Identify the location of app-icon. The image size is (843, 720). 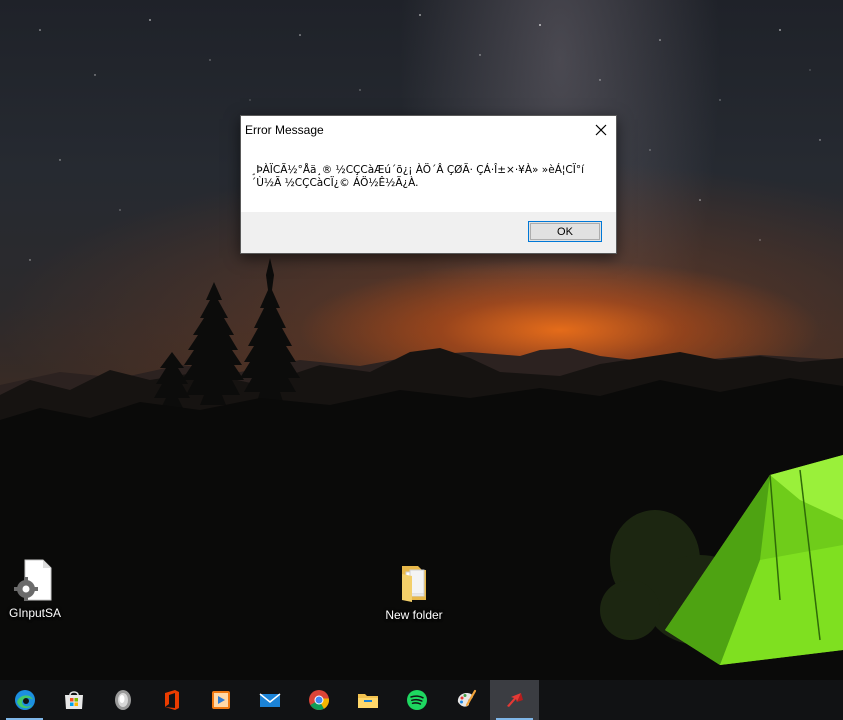
(514, 700).